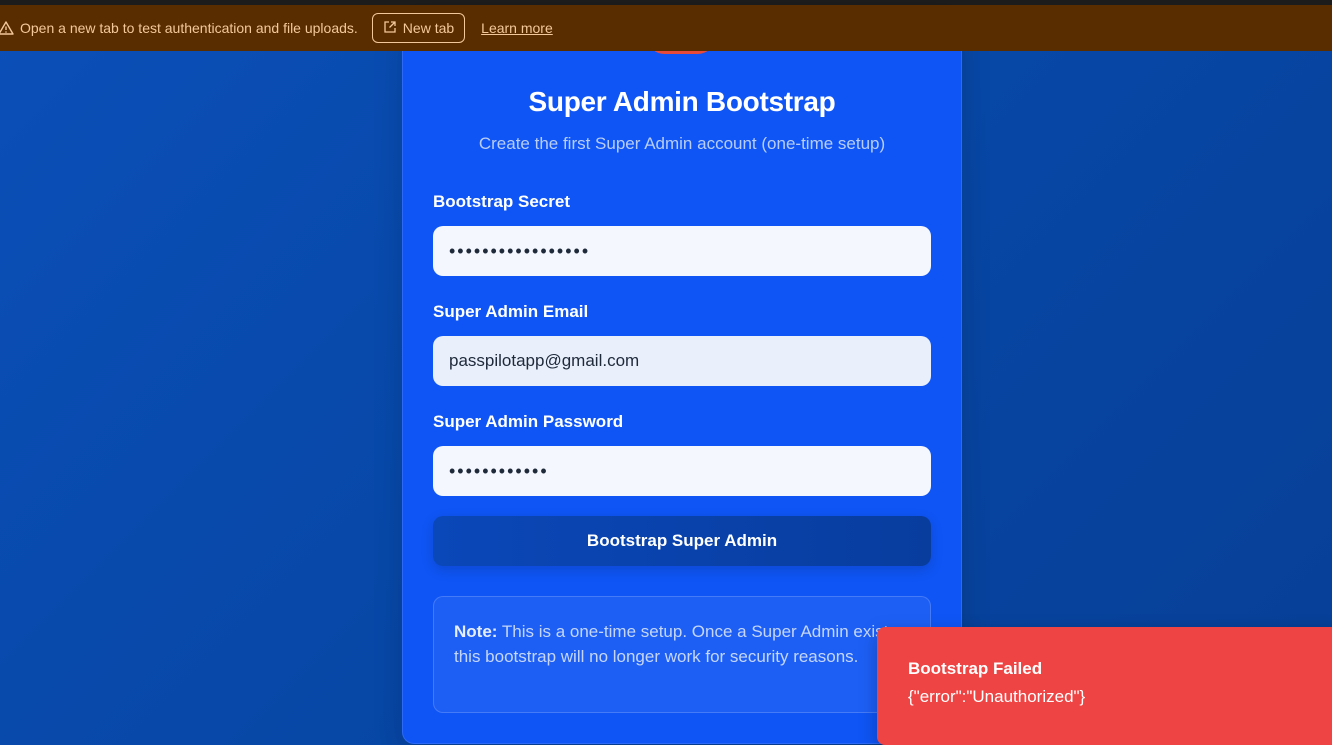 The image size is (1332, 745). I want to click on toast-description: {"error":"Unauthorized"}, so click(997, 696).